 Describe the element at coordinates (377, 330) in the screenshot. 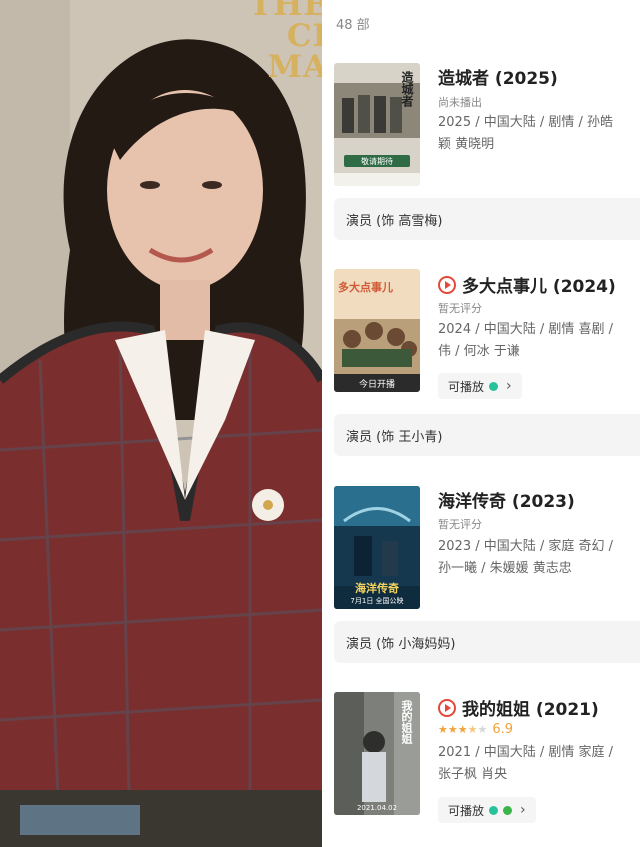

I see `poster-image: 多大点事儿 今日开播` at that location.